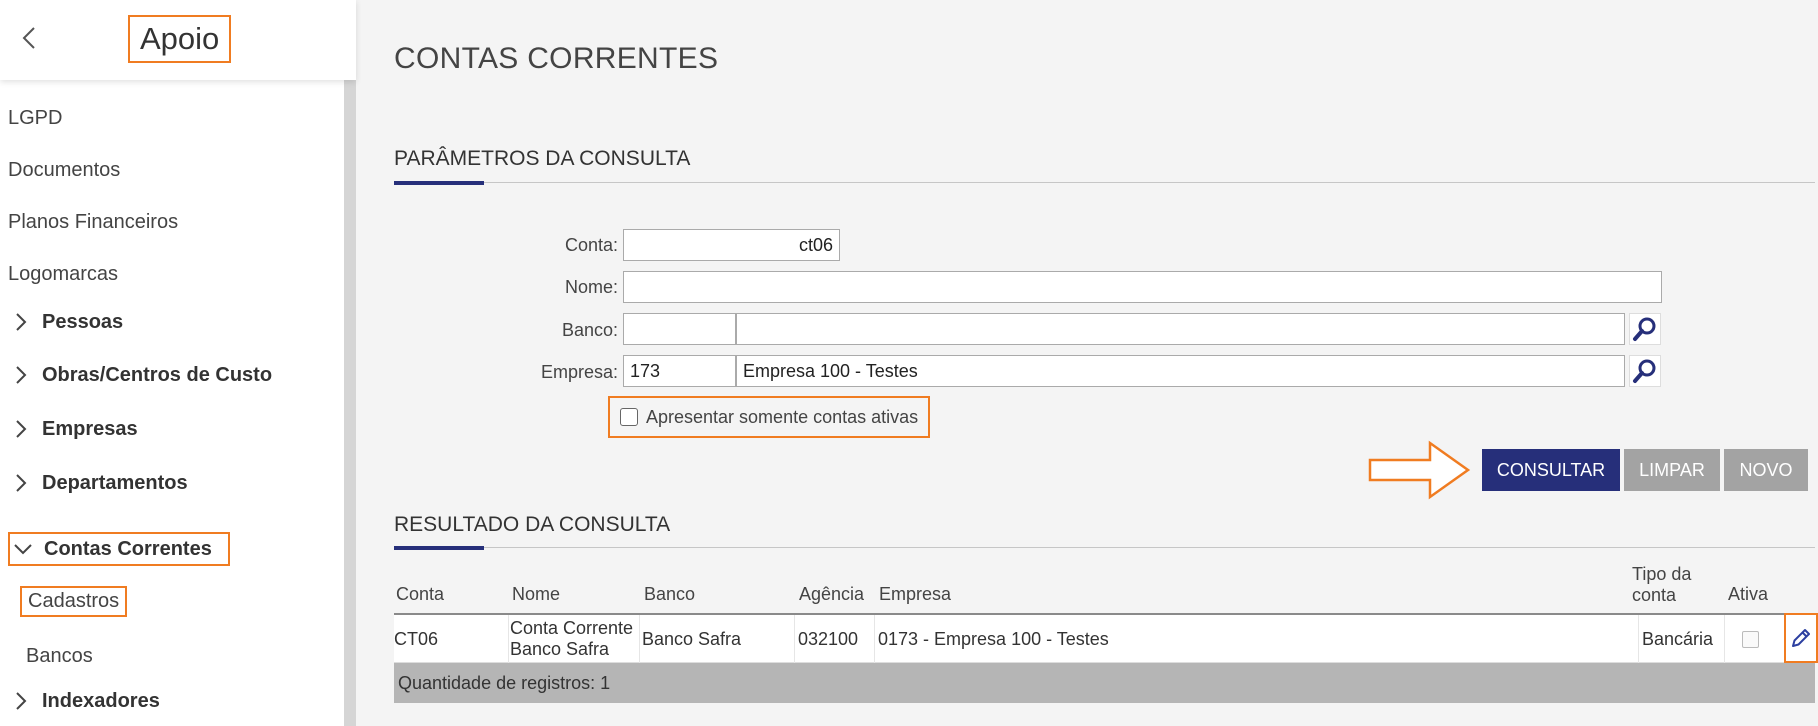  What do you see at coordinates (532, 524) in the screenshot?
I see `results-section-title: RESULTADO DA CONSULTA` at bounding box center [532, 524].